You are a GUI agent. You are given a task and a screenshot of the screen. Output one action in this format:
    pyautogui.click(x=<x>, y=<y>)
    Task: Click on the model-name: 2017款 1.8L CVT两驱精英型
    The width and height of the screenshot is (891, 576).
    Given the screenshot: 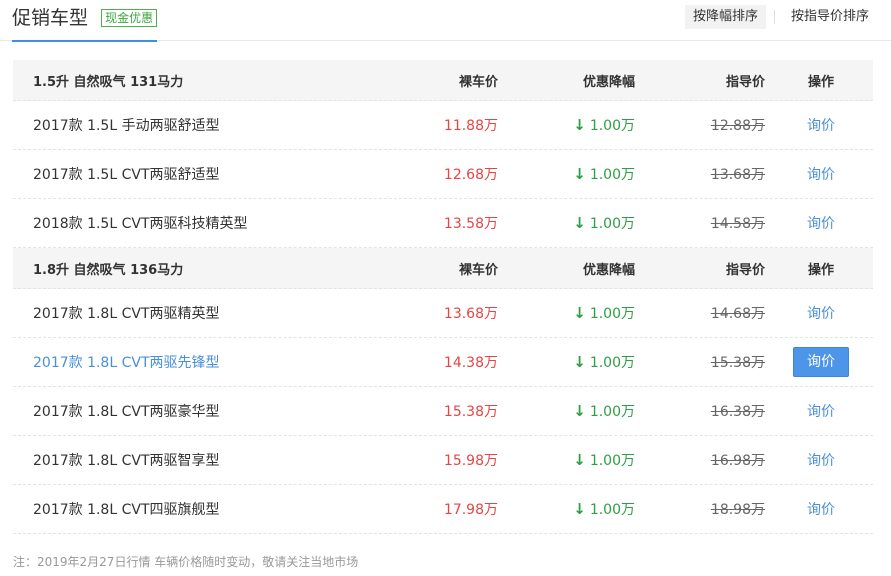 What is the action you would take?
    pyautogui.click(x=126, y=313)
    